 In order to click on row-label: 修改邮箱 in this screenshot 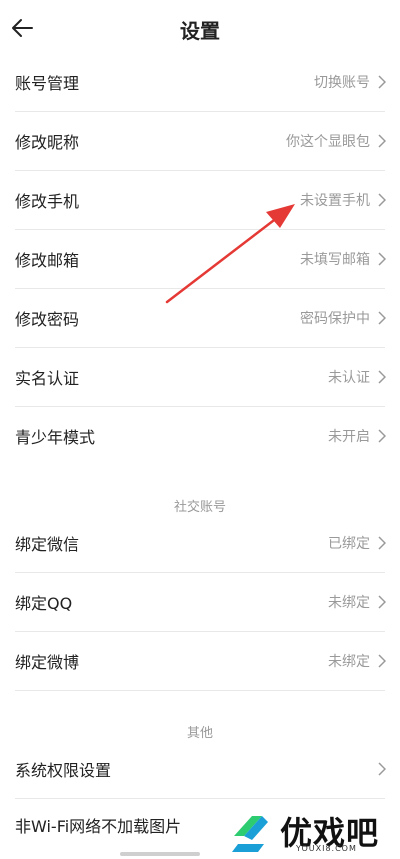, I will do `click(47, 260)`.